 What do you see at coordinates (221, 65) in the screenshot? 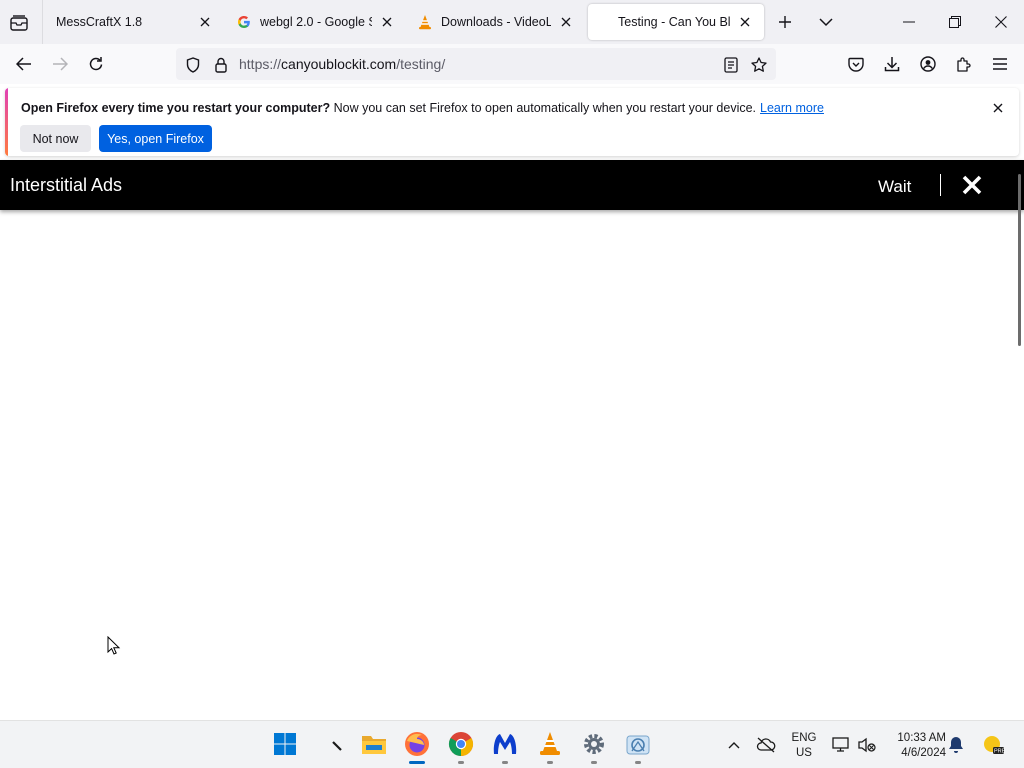
I see `padlock-icon` at bounding box center [221, 65].